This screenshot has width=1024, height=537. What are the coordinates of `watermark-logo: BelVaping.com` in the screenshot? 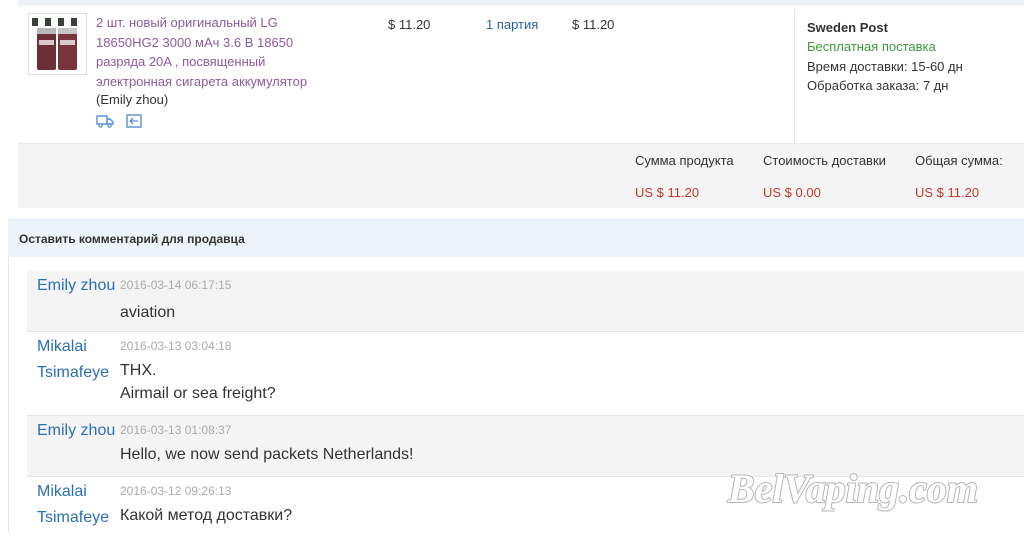 It's located at (852, 488).